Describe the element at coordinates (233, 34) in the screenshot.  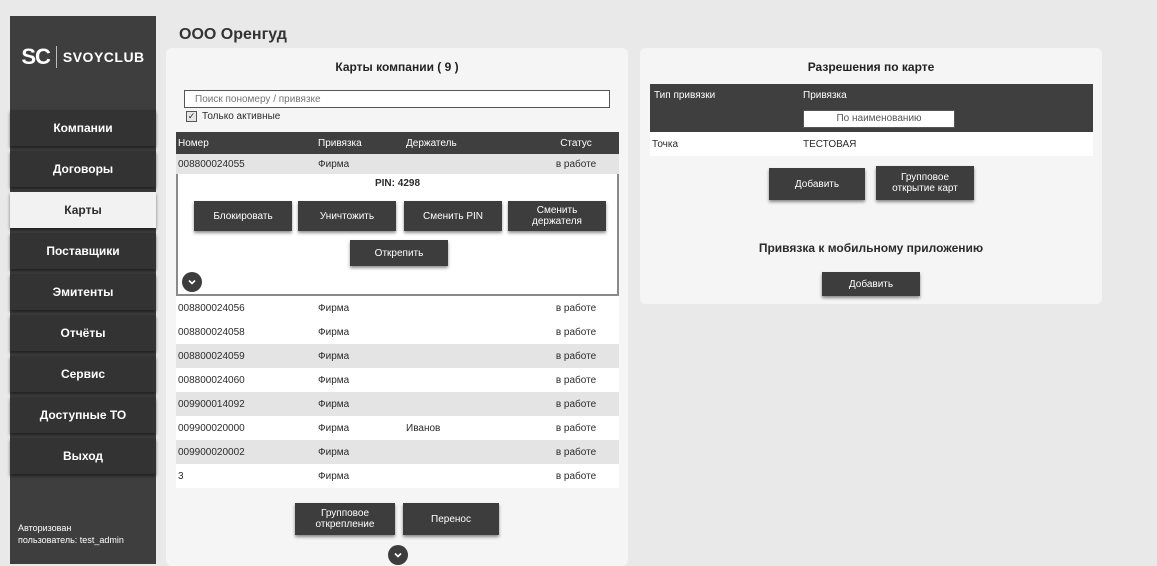
I see `page-title: ООО Оренгуд` at that location.